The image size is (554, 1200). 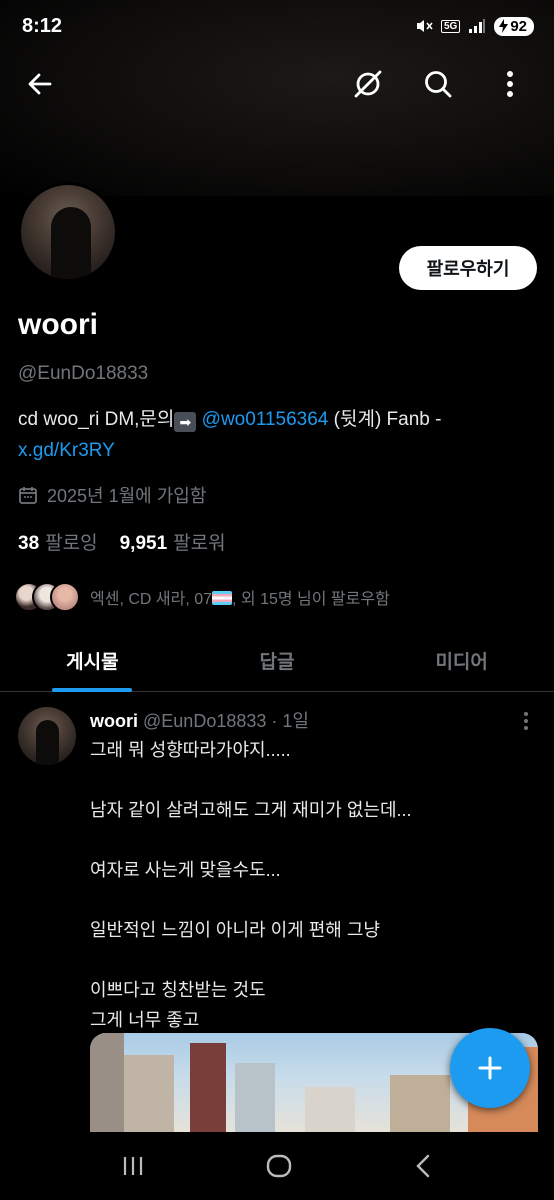 I want to click on plus-icon, so click(x=490, y=1068).